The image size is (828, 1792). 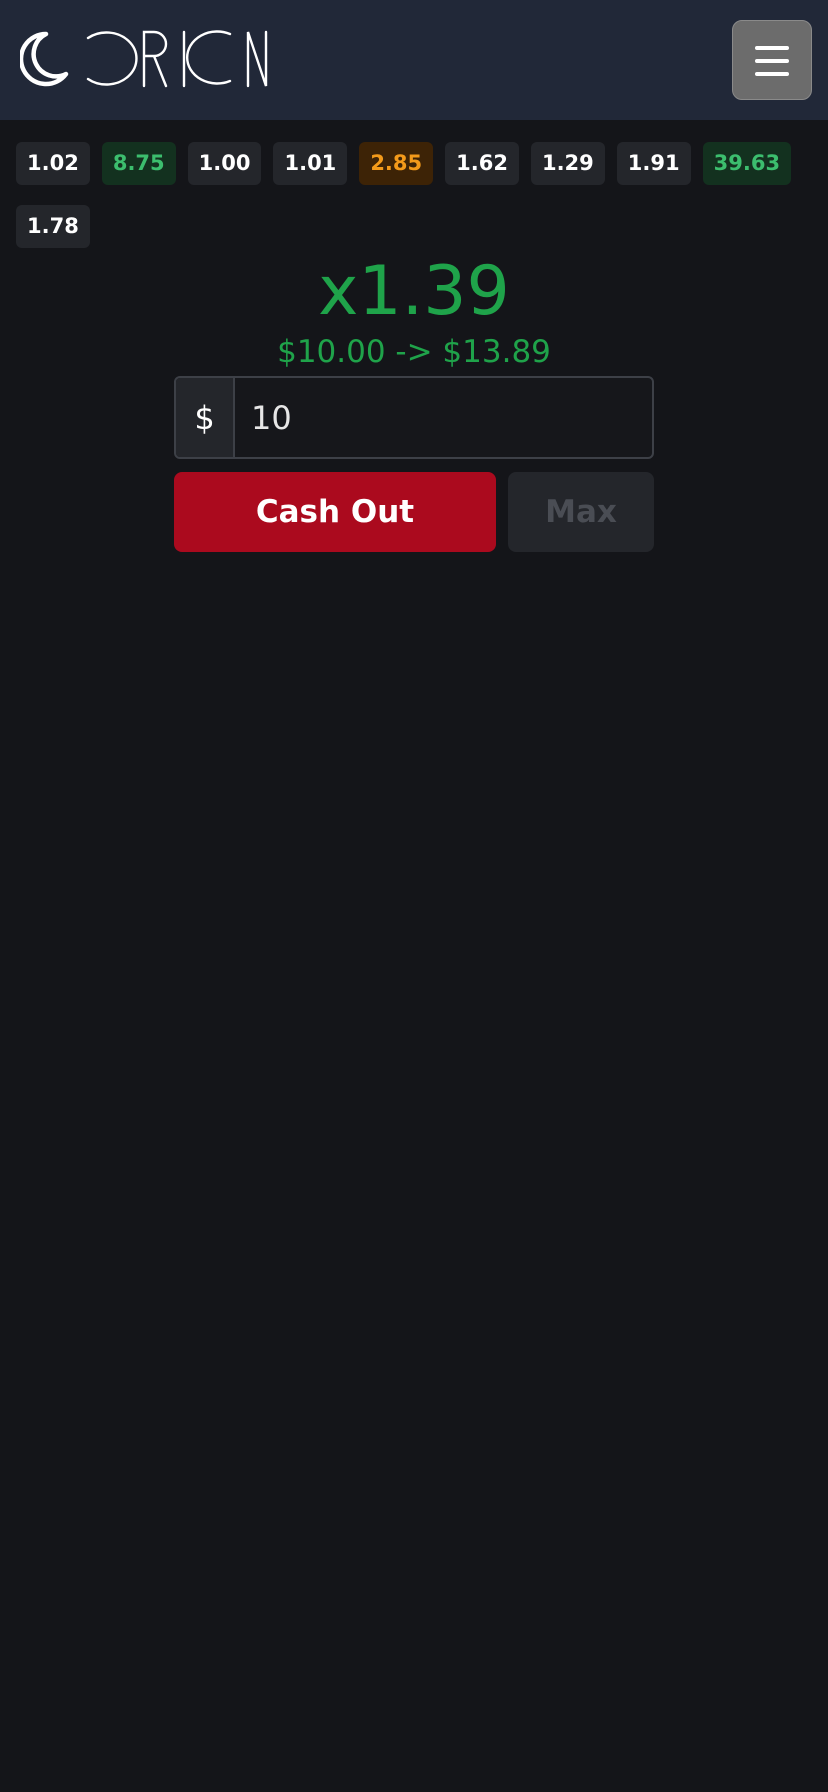 I want to click on history-chip: 1.02, so click(x=53, y=163).